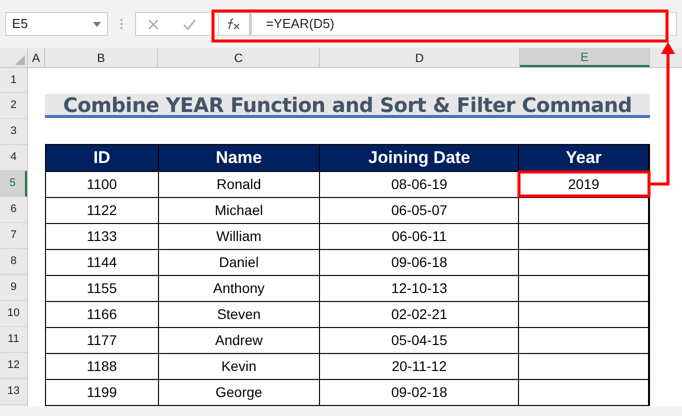  I want to click on table-cell: 1144, so click(102, 262).